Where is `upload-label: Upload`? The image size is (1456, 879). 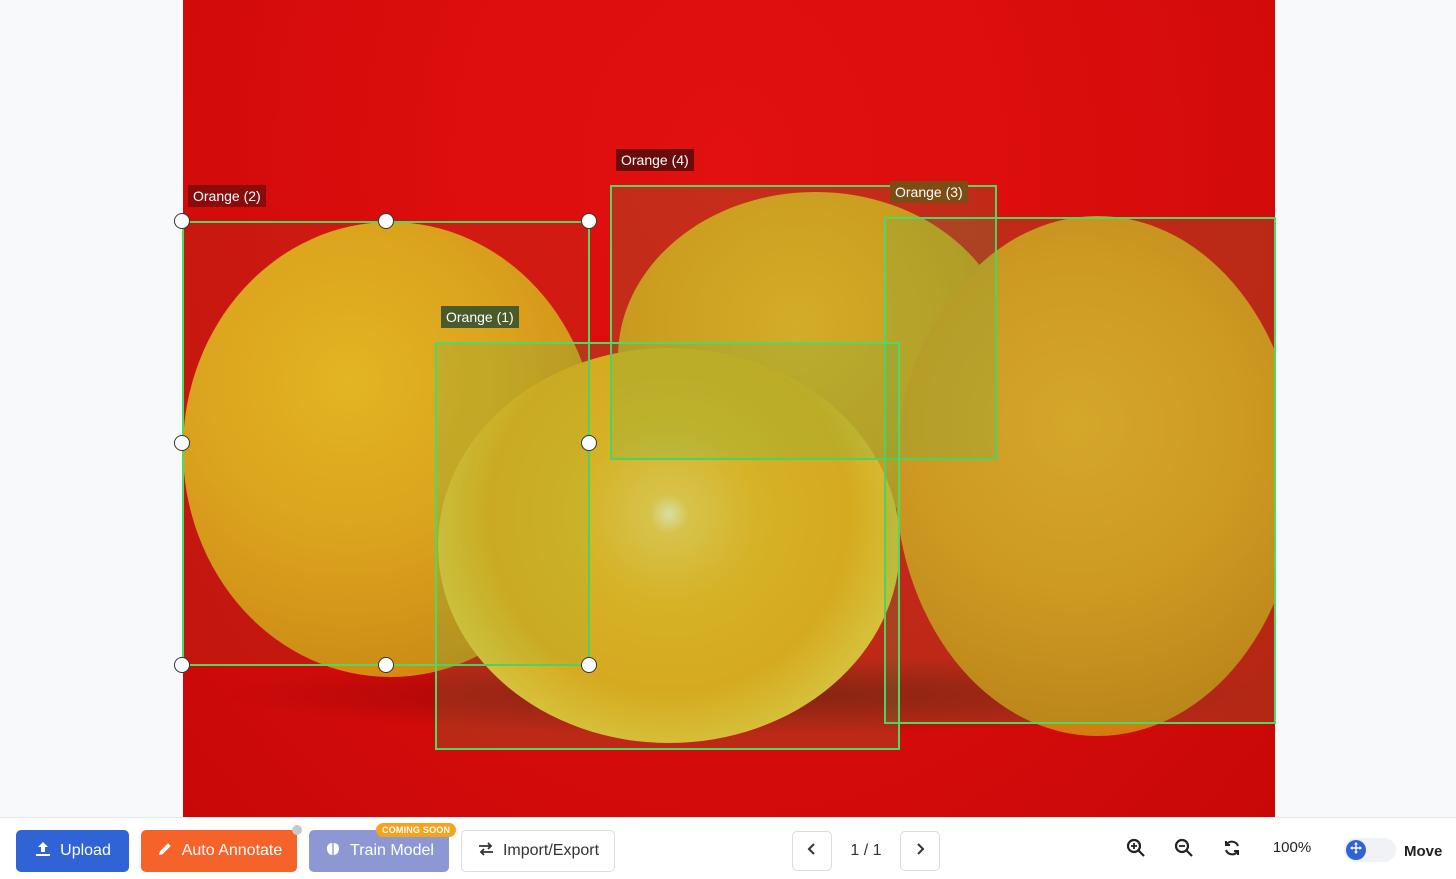
upload-label: Upload is located at coordinates (85, 850).